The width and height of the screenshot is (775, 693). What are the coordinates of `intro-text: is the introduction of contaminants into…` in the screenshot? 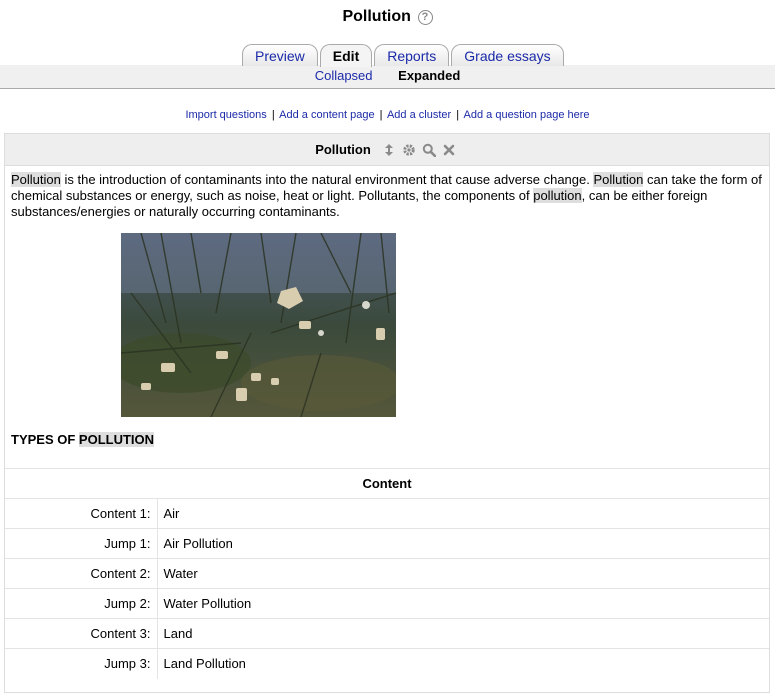 It's located at (327, 179).